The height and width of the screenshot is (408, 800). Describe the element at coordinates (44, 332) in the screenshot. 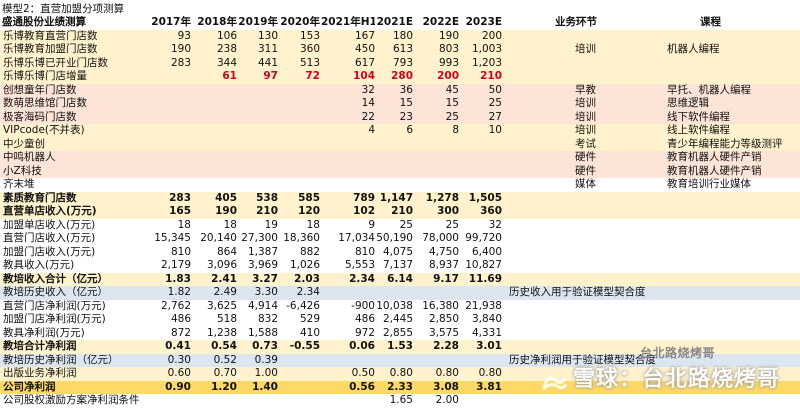

I see `row-label: 教具净利润(万元)` at that location.